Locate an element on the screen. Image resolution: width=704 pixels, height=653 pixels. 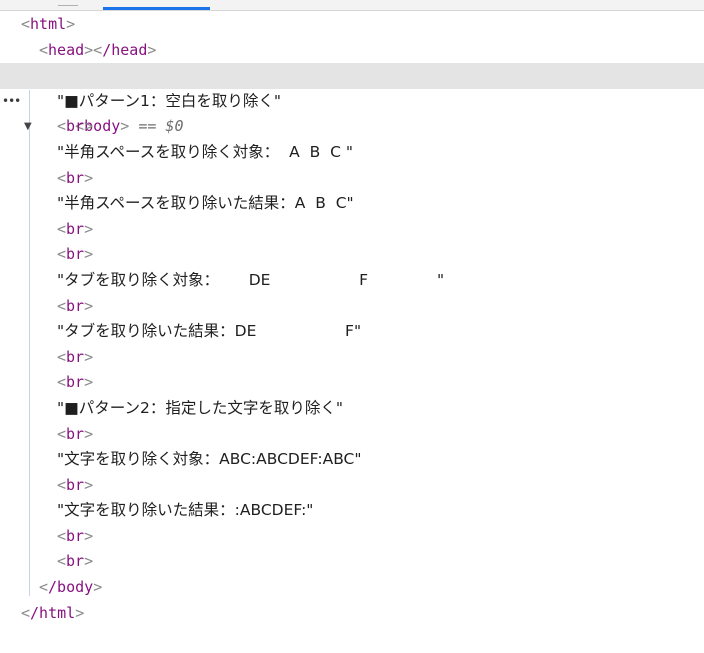
text-node-value: "タブを取り除いた結果：DE F" is located at coordinates (209, 331).